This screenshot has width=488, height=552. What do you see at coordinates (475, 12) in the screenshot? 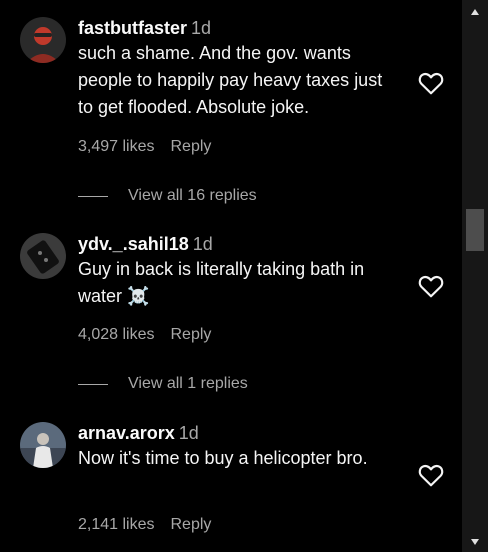
I see `scroll-up-icon` at bounding box center [475, 12].